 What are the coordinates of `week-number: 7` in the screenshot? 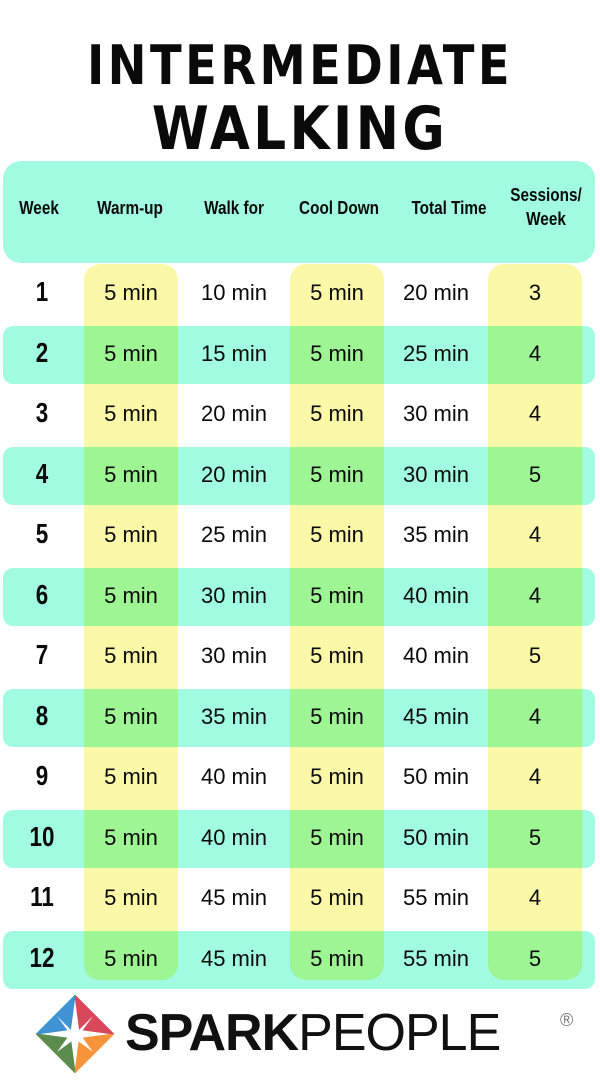 It's located at (42, 654).